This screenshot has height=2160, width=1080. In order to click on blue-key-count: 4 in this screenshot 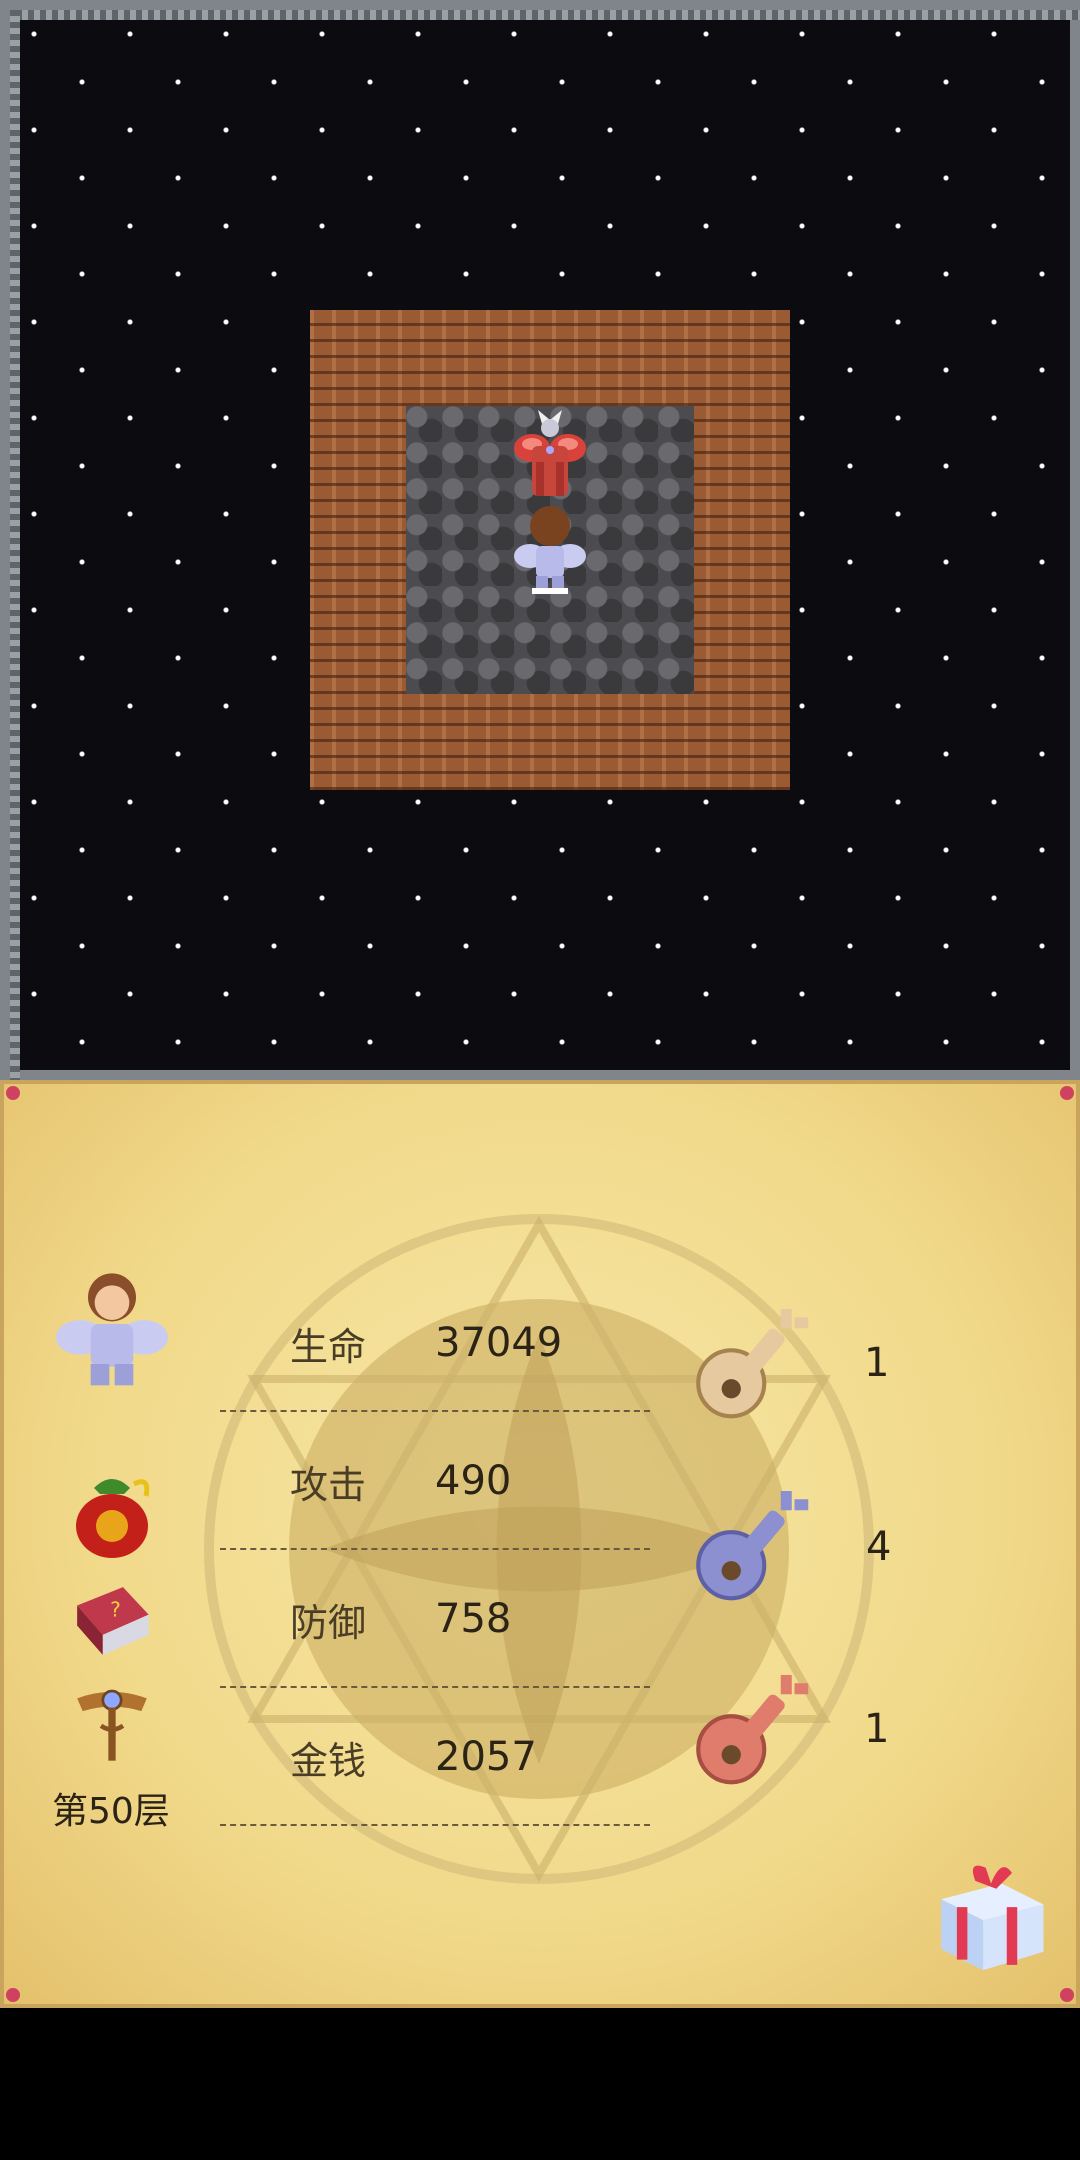, I will do `click(879, 1547)`.